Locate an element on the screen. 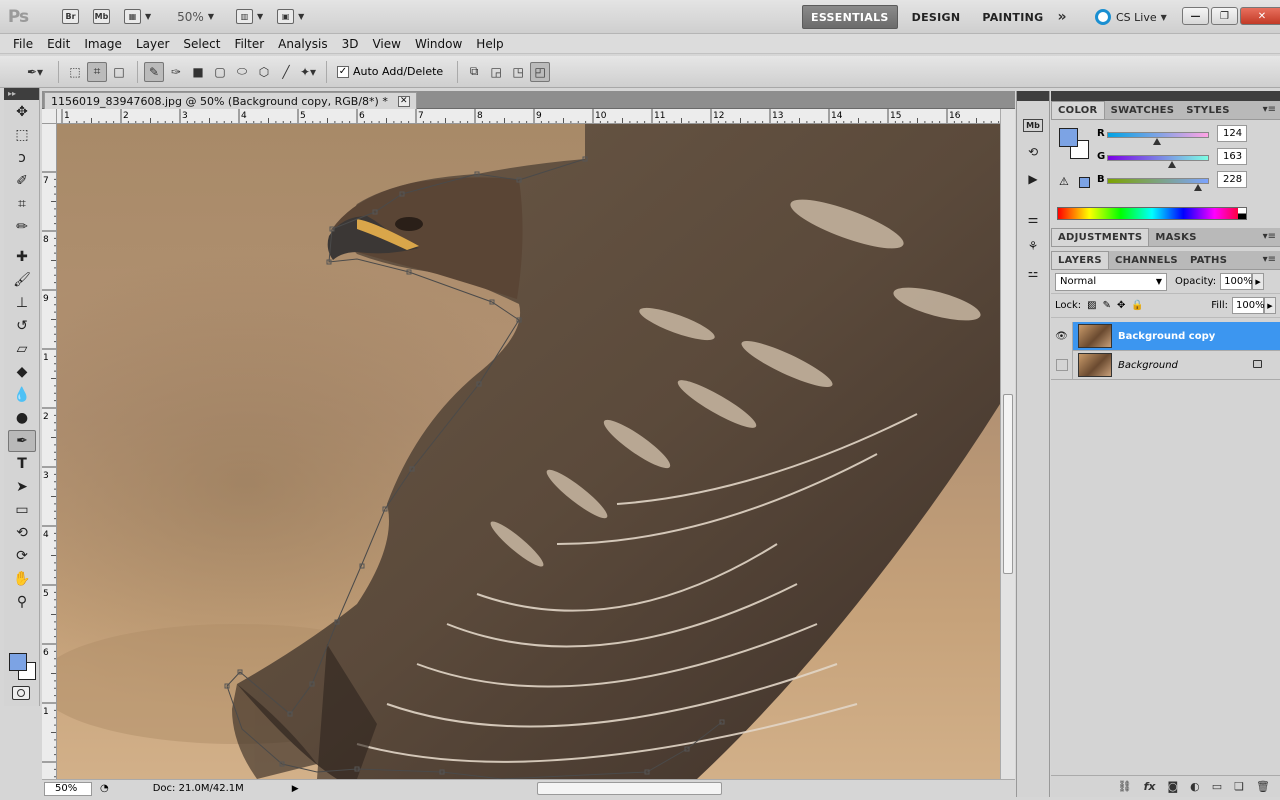 Image resolution: width=1280 pixels, height=800 pixels. visibility-eye-icon: 👁 is located at coordinates (1062, 336).